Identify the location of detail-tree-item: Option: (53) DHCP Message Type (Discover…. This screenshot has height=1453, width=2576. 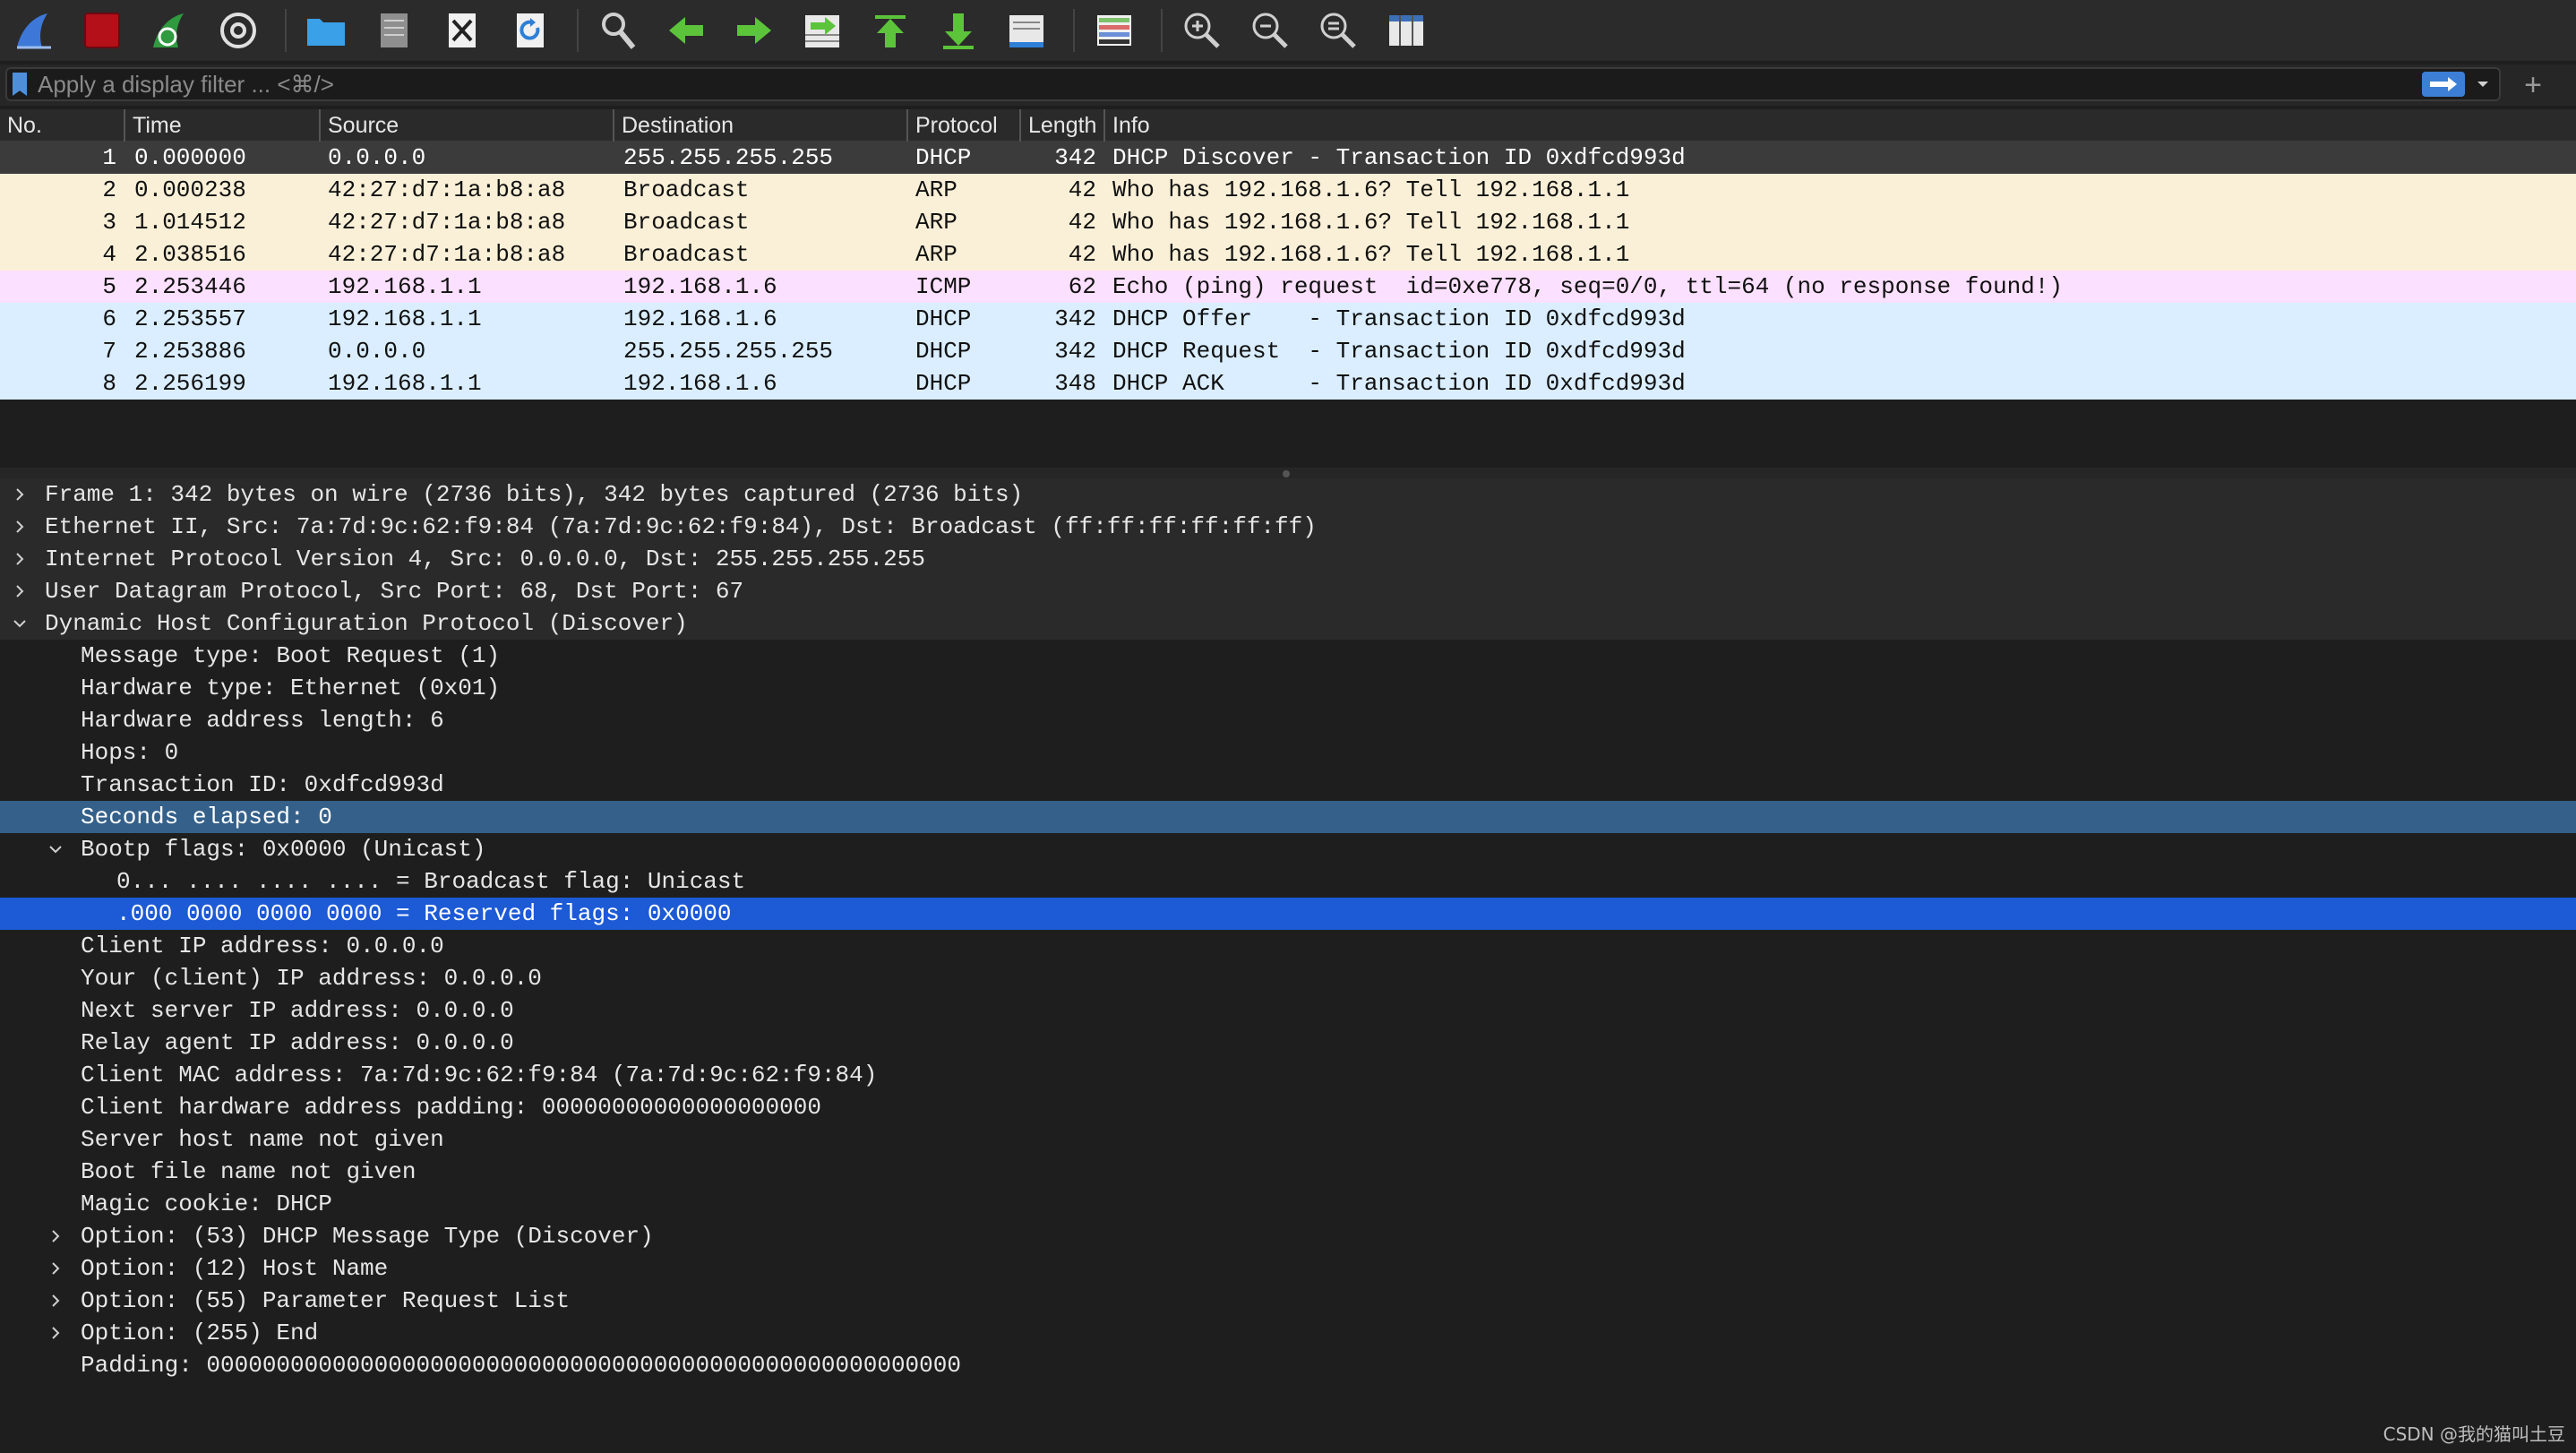
(1288, 1236).